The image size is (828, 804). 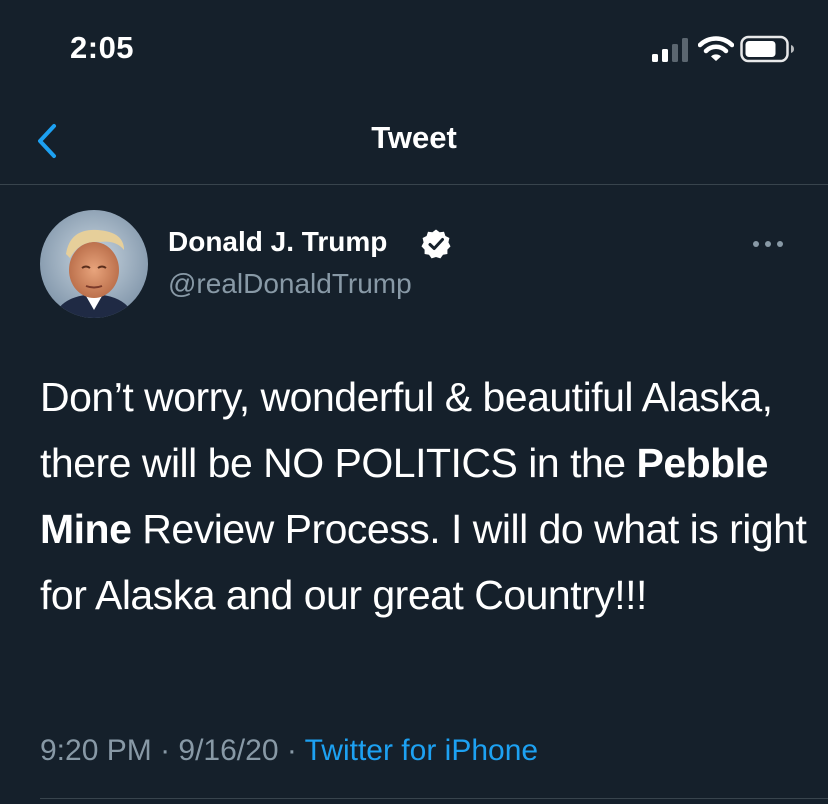 What do you see at coordinates (102, 47) in the screenshot?
I see `status-time: 2:05` at bounding box center [102, 47].